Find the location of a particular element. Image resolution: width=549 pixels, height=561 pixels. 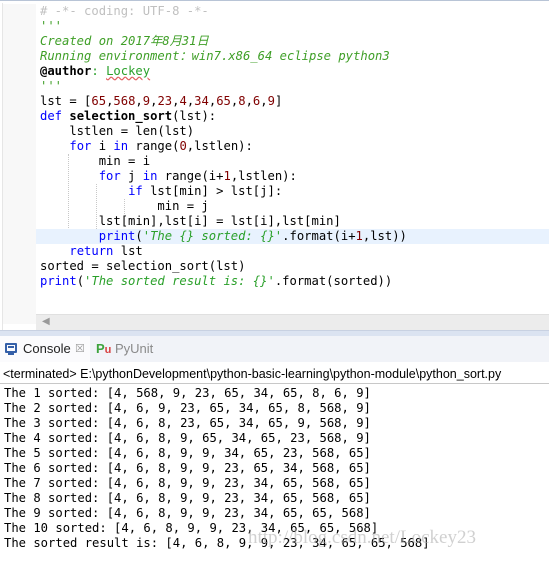

scroll-left-icon: ◀ is located at coordinates (46, 321).